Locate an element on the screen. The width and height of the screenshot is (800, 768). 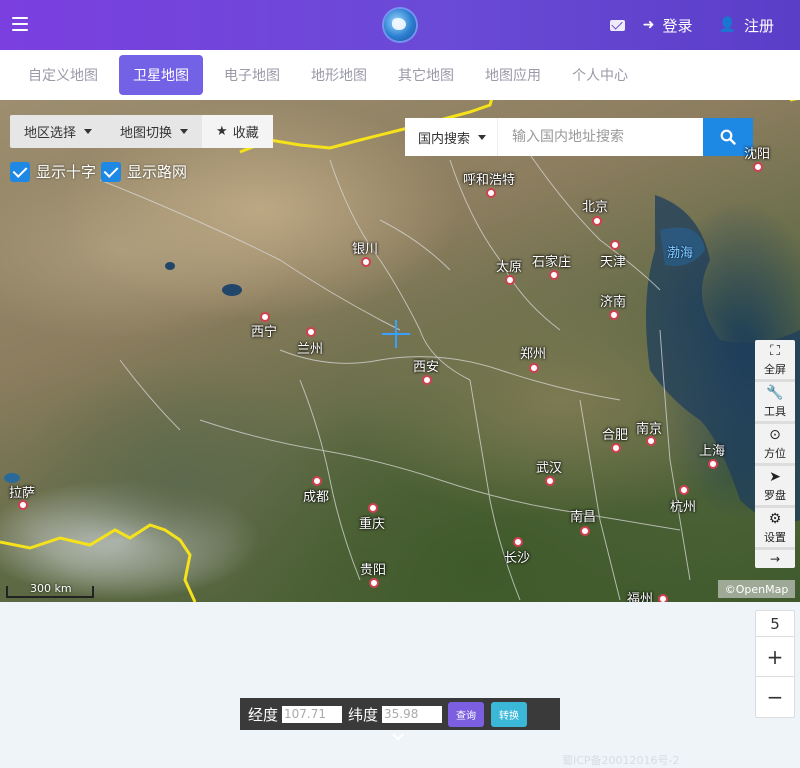
map-switch-dropdown: 地图切换 is located at coordinates (154, 131).